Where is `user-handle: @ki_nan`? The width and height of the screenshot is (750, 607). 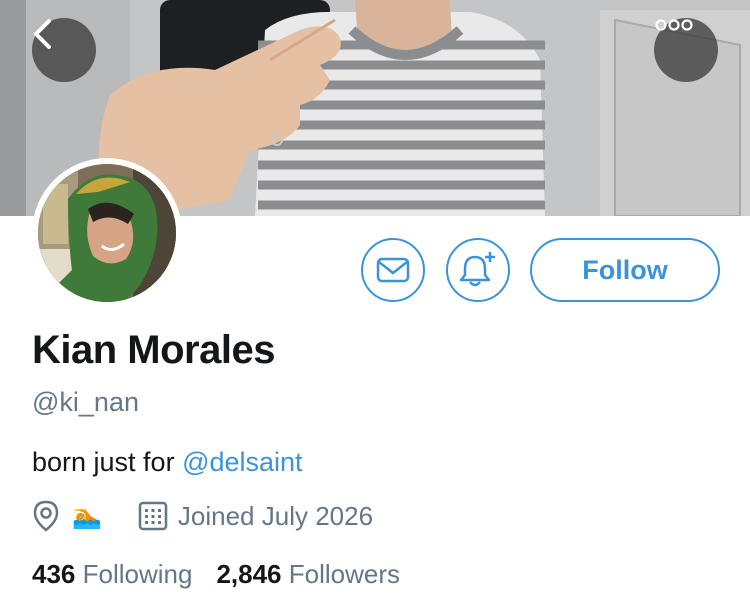
user-handle: @ki_nan is located at coordinates (85, 402).